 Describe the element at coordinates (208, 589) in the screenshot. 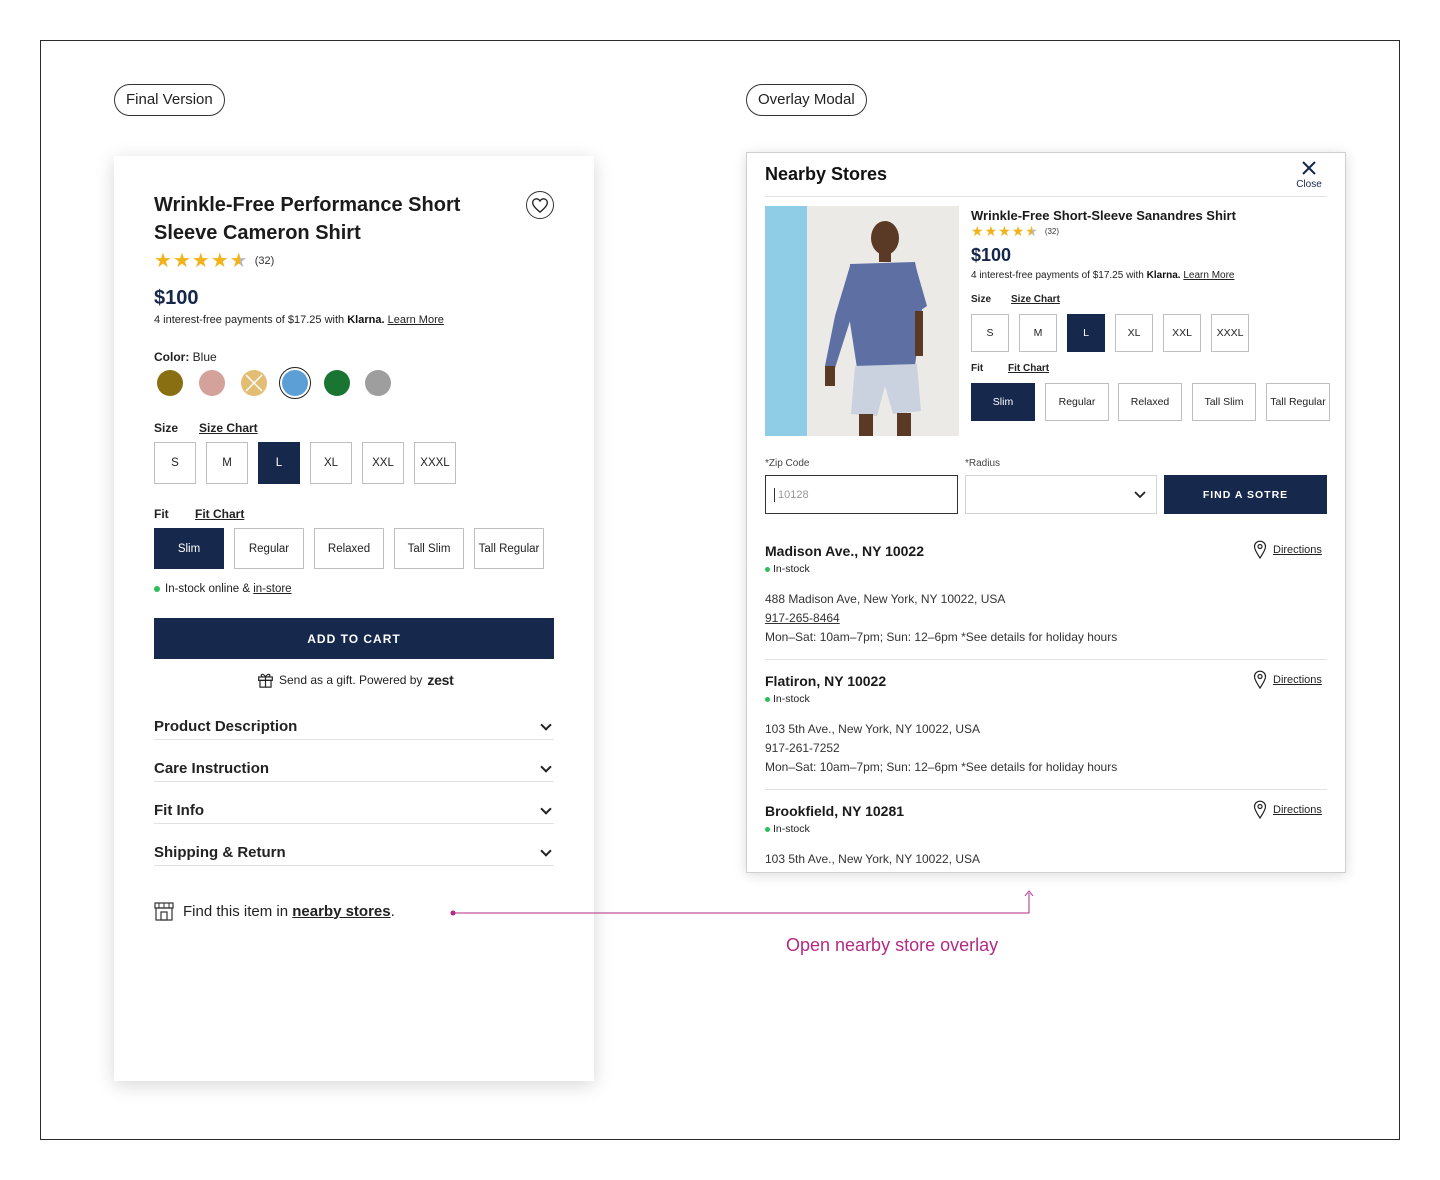

I see `stock-text: In-stock online &` at that location.